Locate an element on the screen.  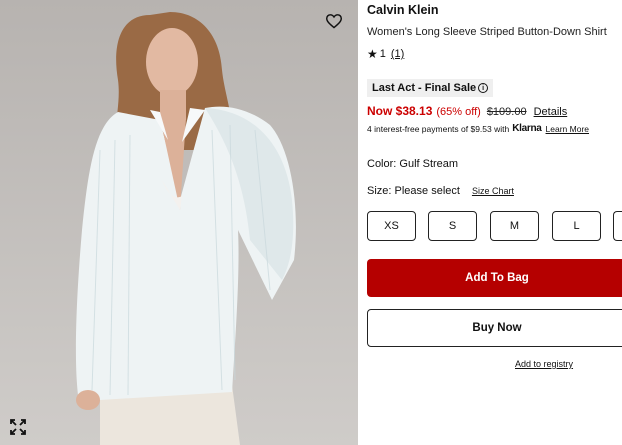
size-option-more is located at coordinates (617, 226).